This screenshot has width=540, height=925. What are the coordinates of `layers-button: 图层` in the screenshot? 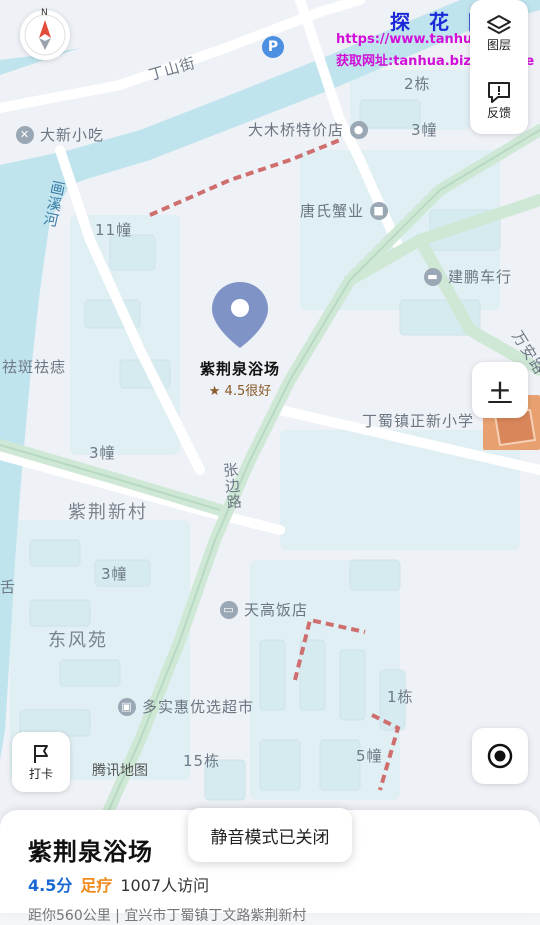 It's located at (499, 33).